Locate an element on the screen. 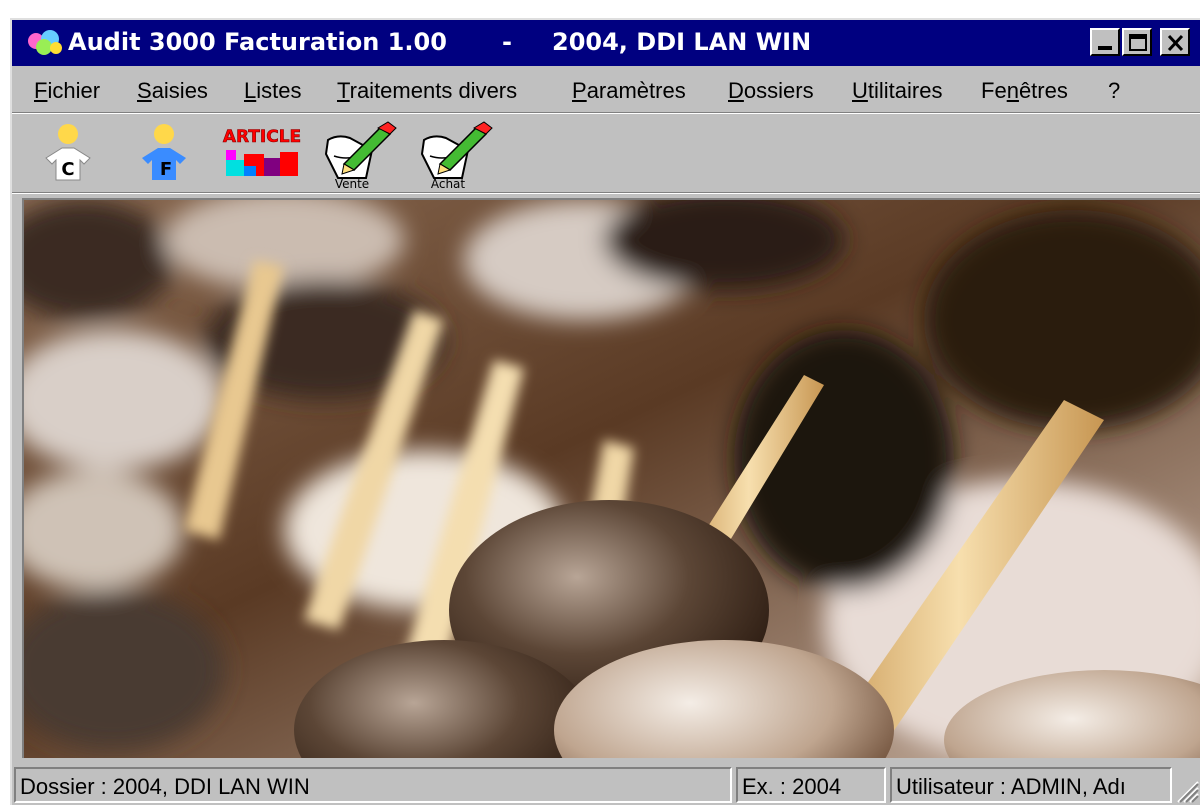 Image resolution: width=1200 pixels, height=805 pixels. status-exercice: Ex. : 2004 is located at coordinates (811, 785).